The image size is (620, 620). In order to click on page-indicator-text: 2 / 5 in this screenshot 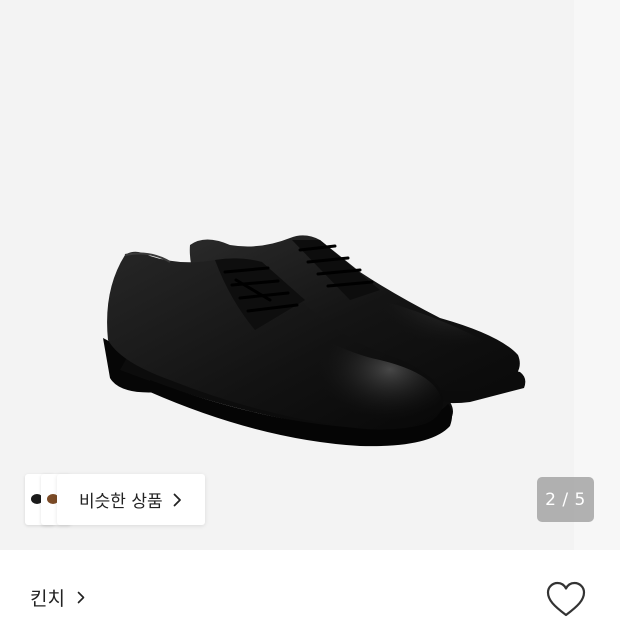, I will do `click(565, 499)`.